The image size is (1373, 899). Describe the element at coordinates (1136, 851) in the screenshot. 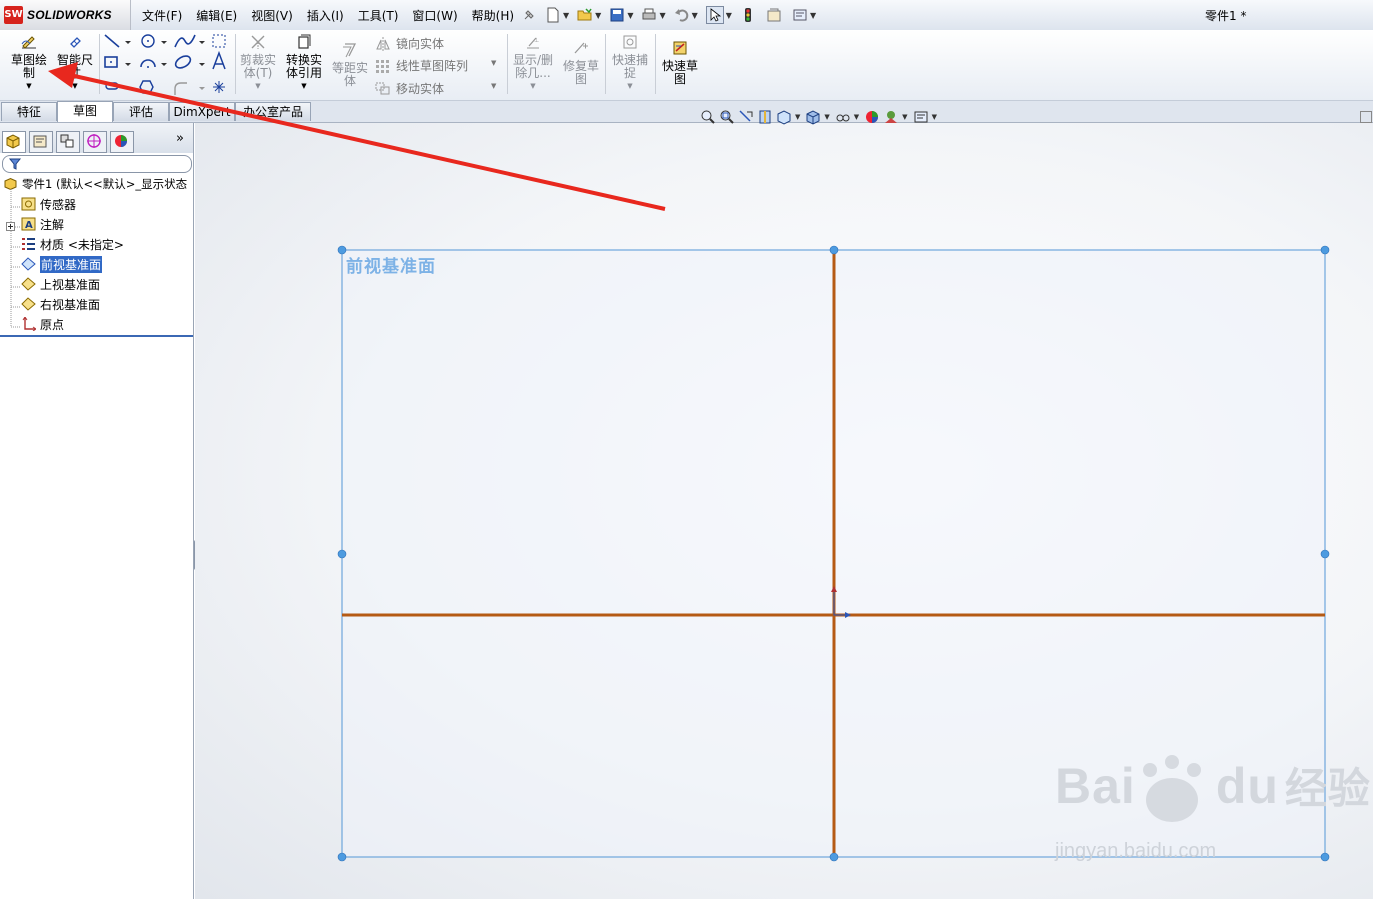

I see `watermark-url: jingyan.baidu.com` at that location.